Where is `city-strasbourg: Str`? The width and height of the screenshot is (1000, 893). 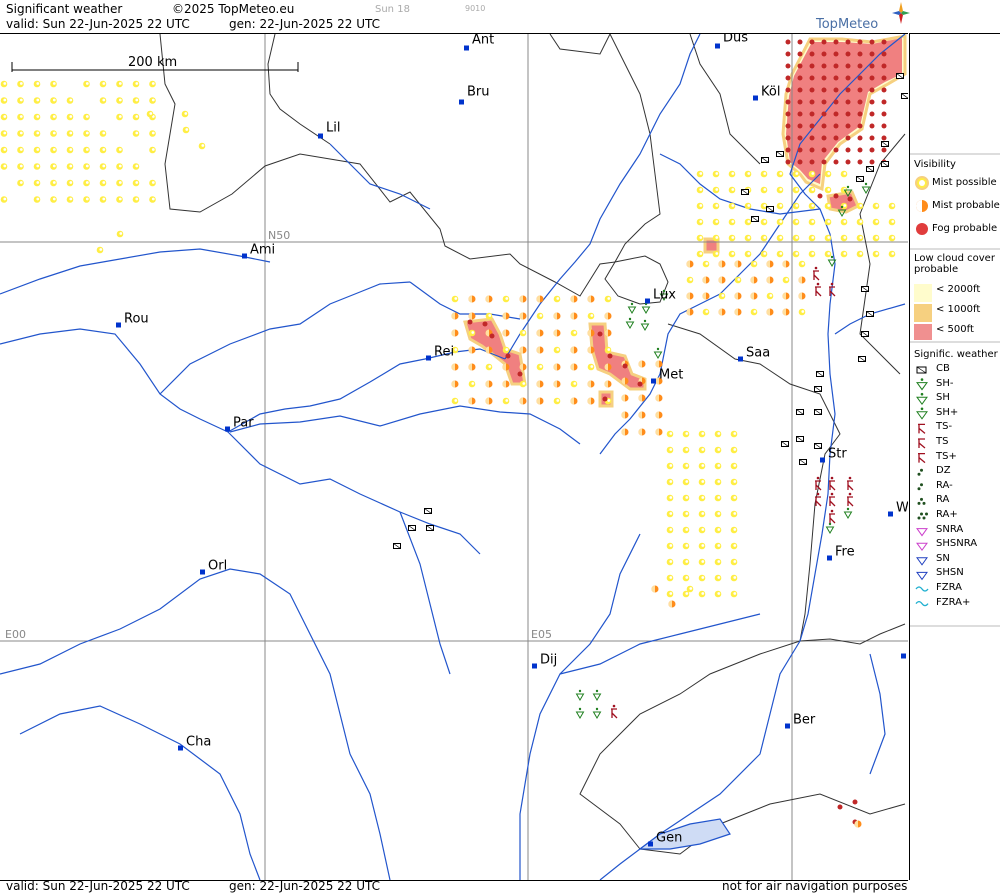 city-strasbourg: Str is located at coordinates (833, 457).